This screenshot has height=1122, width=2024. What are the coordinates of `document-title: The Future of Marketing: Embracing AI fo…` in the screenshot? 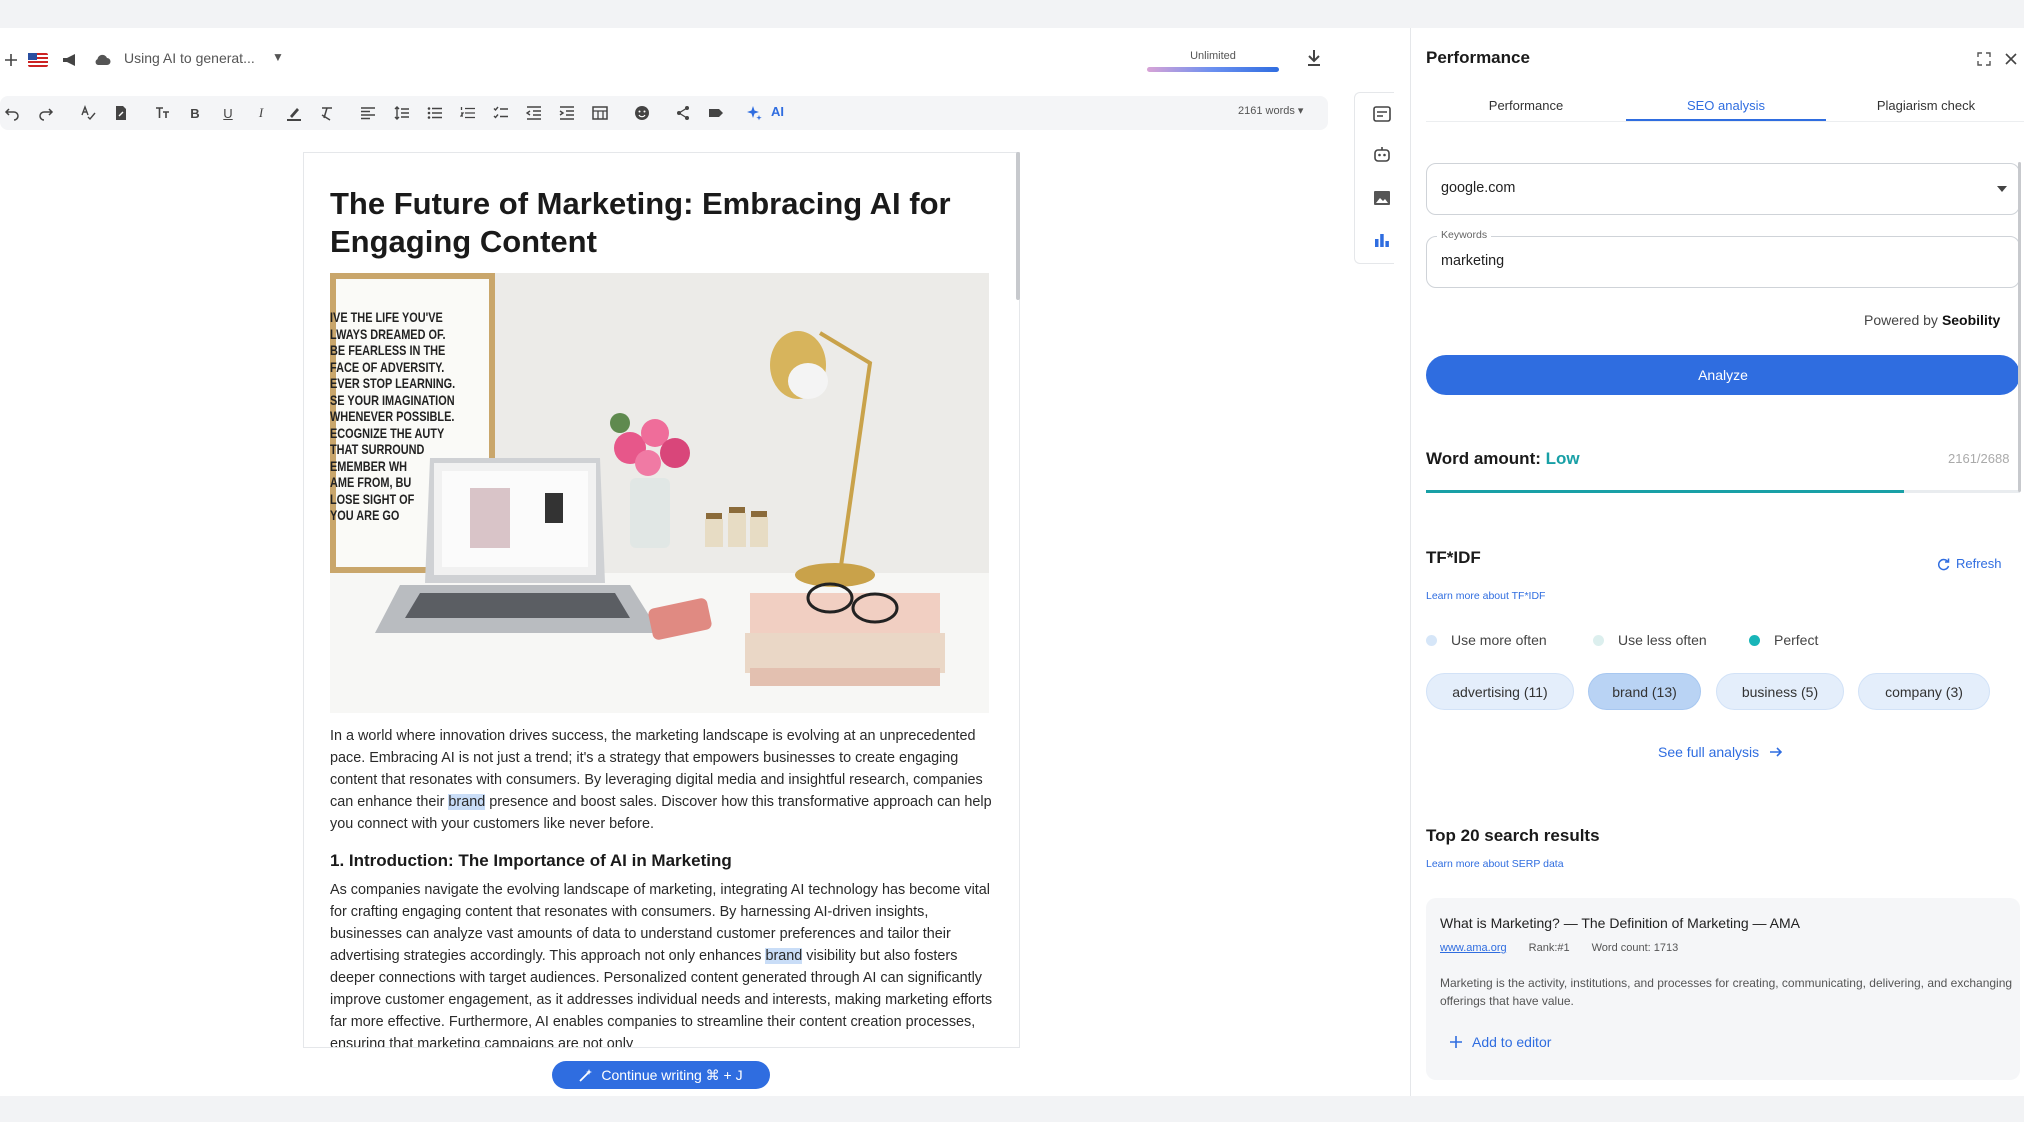 It's located at (665, 223).